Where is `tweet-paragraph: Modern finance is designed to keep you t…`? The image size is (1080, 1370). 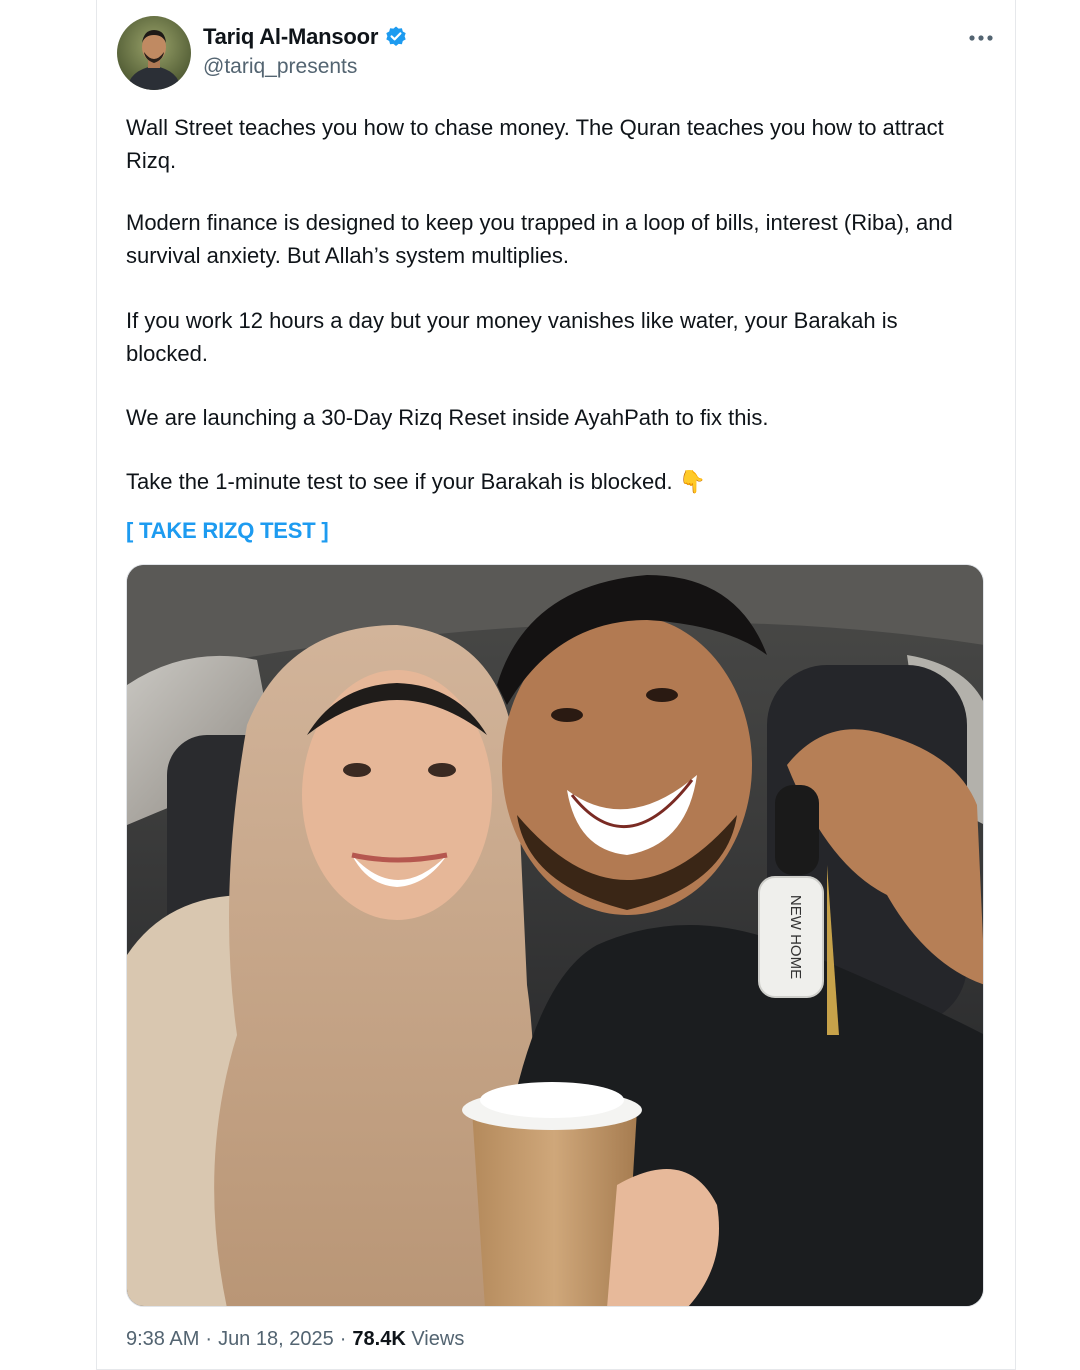 tweet-paragraph: Modern finance is designed to keep you t… is located at coordinates (539, 239).